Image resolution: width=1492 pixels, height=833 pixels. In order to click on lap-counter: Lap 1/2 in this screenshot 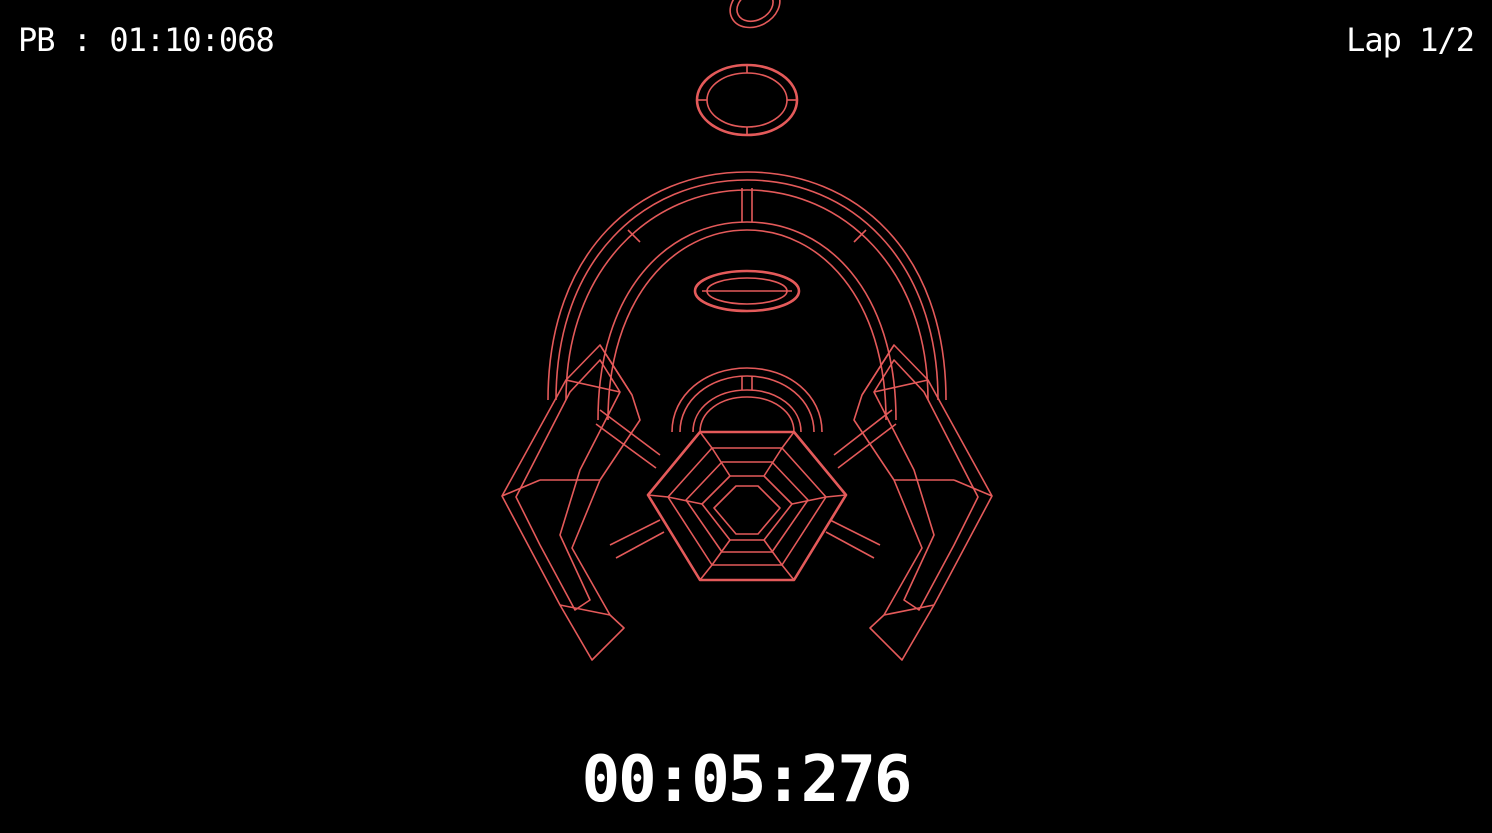, I will do `click(1410, 40)`.